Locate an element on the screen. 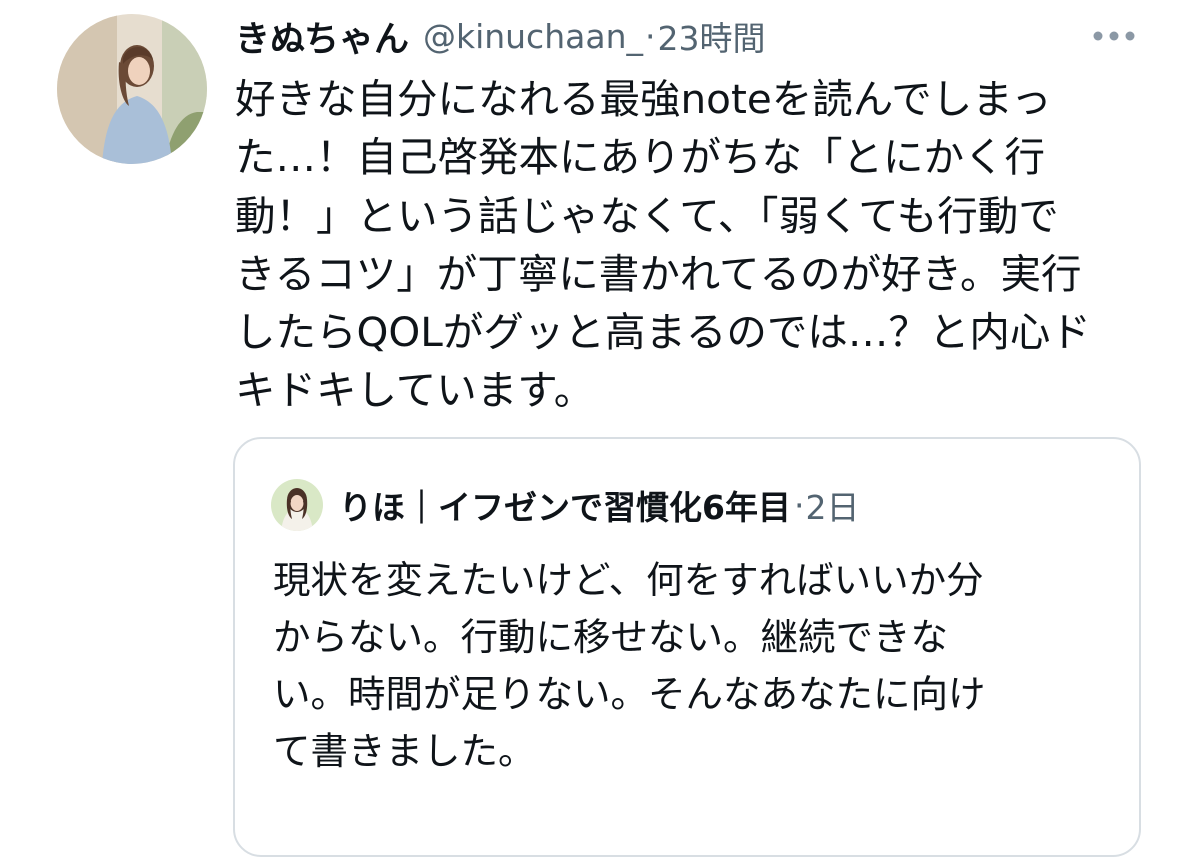 The image size is (1200, 857). tweet-text-line: 動！」という話じゃなくて、「弱くても行動で is located at coordinates (647, 215).